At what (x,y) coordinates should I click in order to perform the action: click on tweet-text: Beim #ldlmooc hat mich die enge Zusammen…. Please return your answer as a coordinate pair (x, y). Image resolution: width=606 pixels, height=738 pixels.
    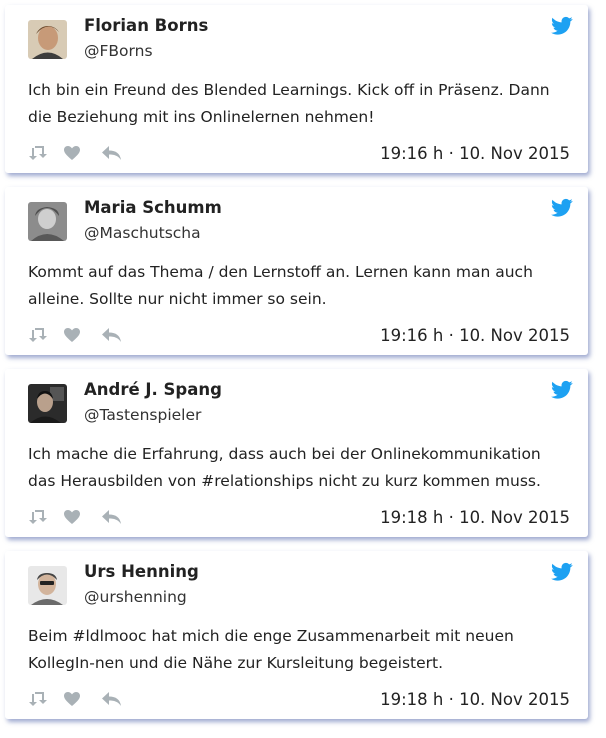
    Looking at the image, I should click on (271, 649).